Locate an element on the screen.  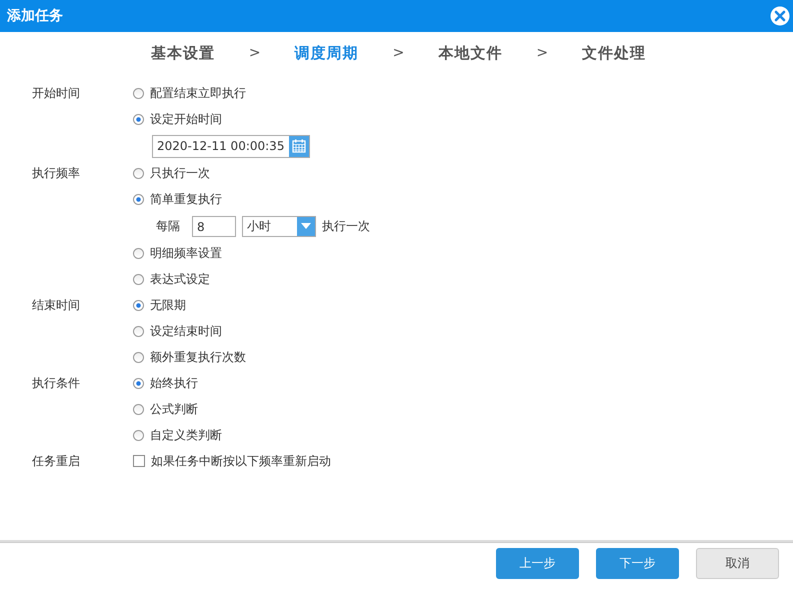
step-tab: 本地文件 is located at coordinates (470, 53).